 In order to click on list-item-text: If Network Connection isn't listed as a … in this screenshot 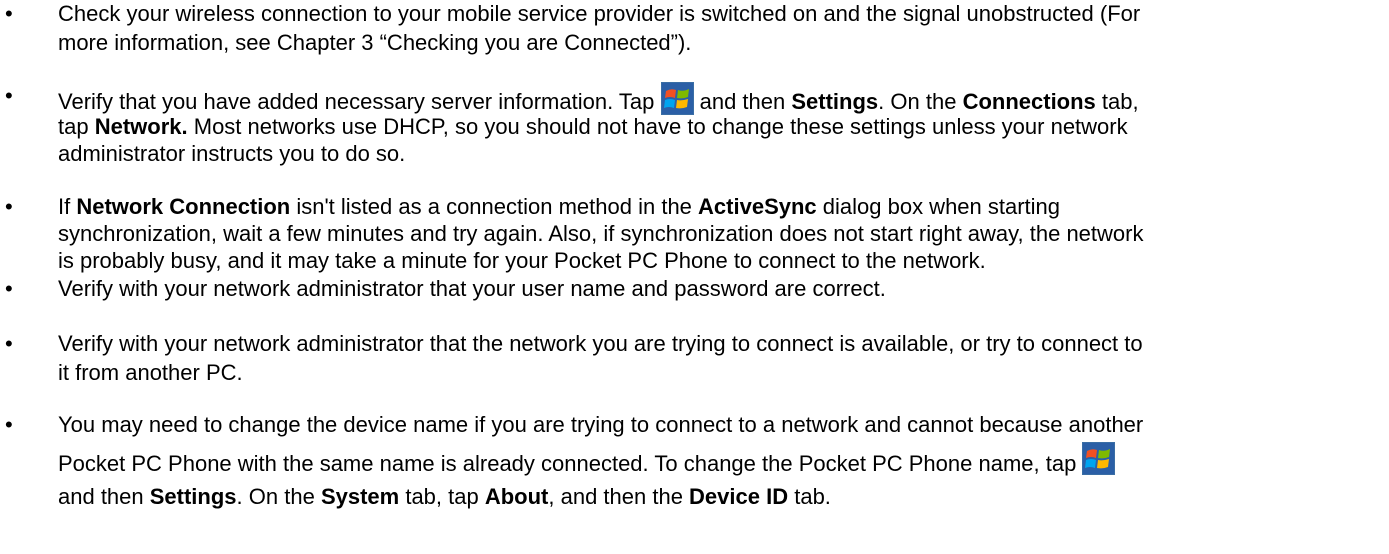, I will do `click(722, 233)`.